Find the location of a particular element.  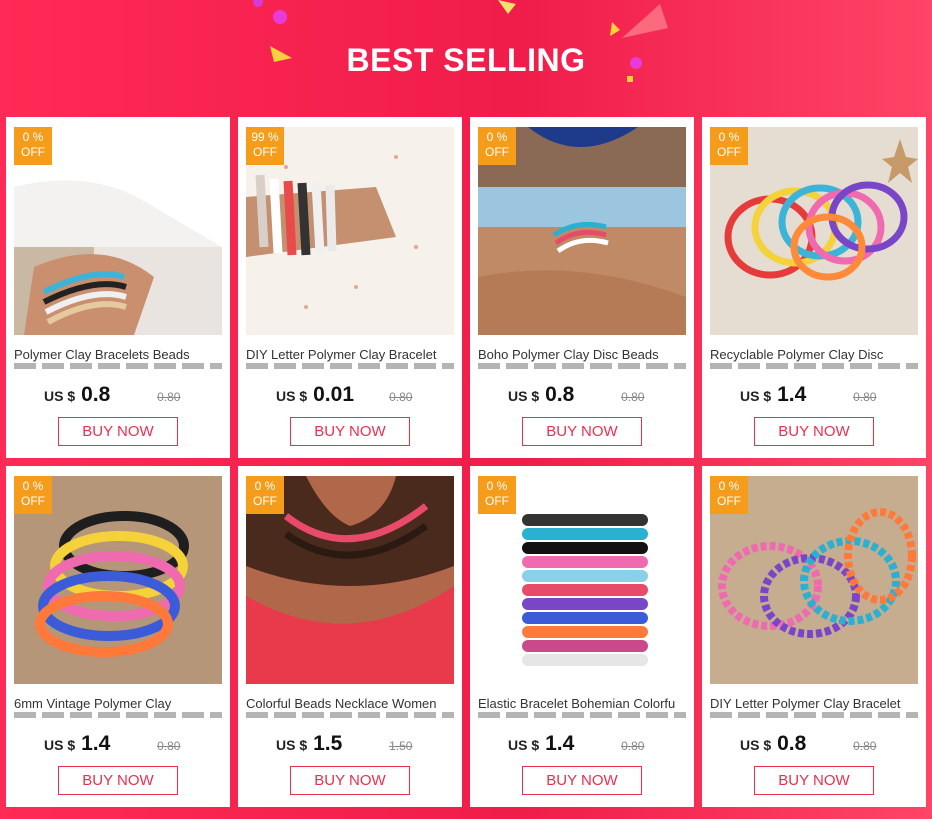

product-name: Recyclable Polymer Clay Disc is located at coordinates (814, 355).